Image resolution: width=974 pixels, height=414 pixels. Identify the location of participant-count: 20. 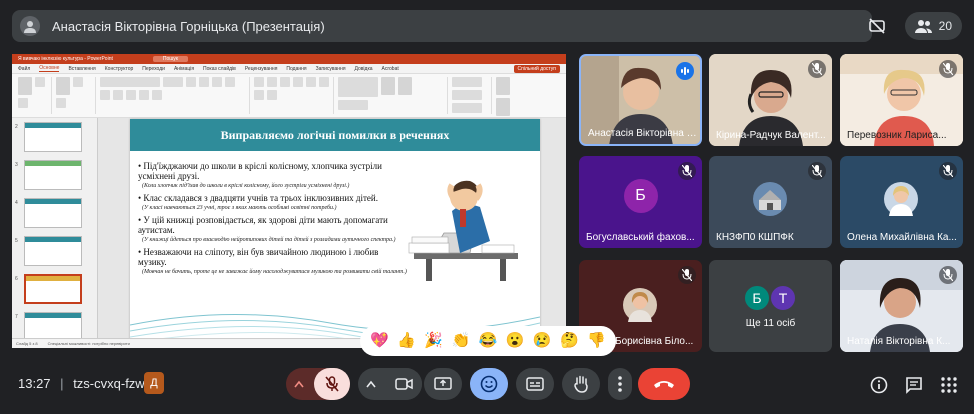
(945, 26).